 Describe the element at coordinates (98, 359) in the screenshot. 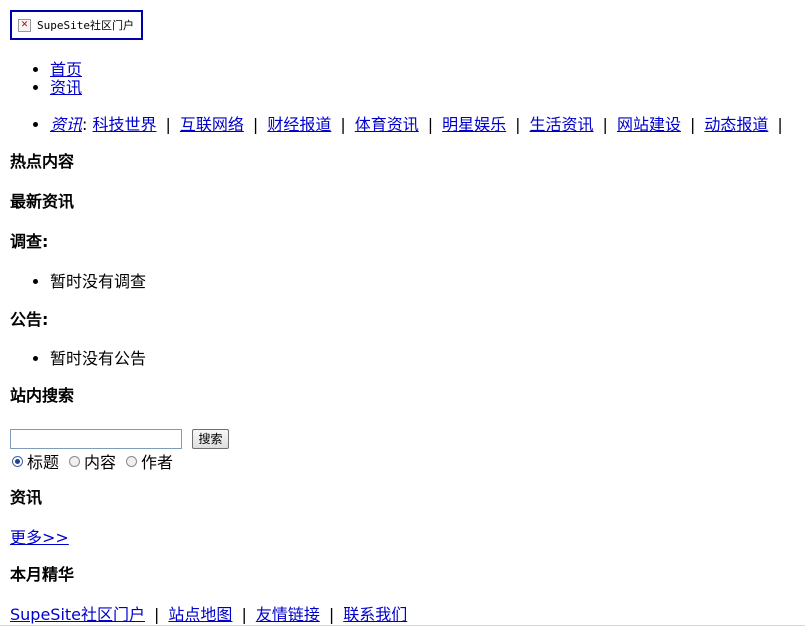

I see `notice-empty-item: 暂时没有公告` at that location.